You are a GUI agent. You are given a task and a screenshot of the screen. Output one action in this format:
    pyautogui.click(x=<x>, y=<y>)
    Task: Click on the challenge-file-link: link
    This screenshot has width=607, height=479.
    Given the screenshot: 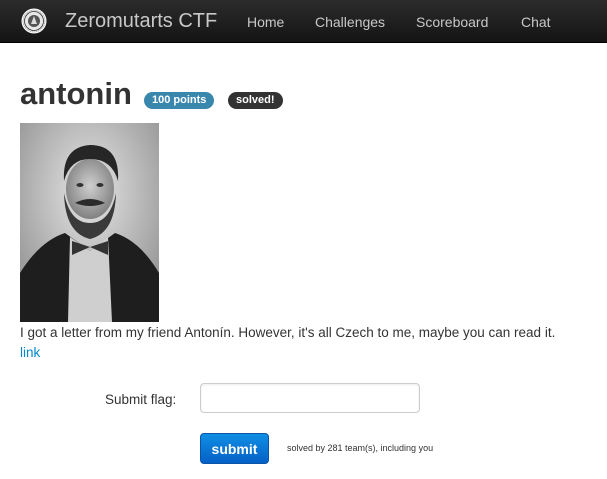 What is the action you would take?
    pyautogui.click(x=30, y=352)
    